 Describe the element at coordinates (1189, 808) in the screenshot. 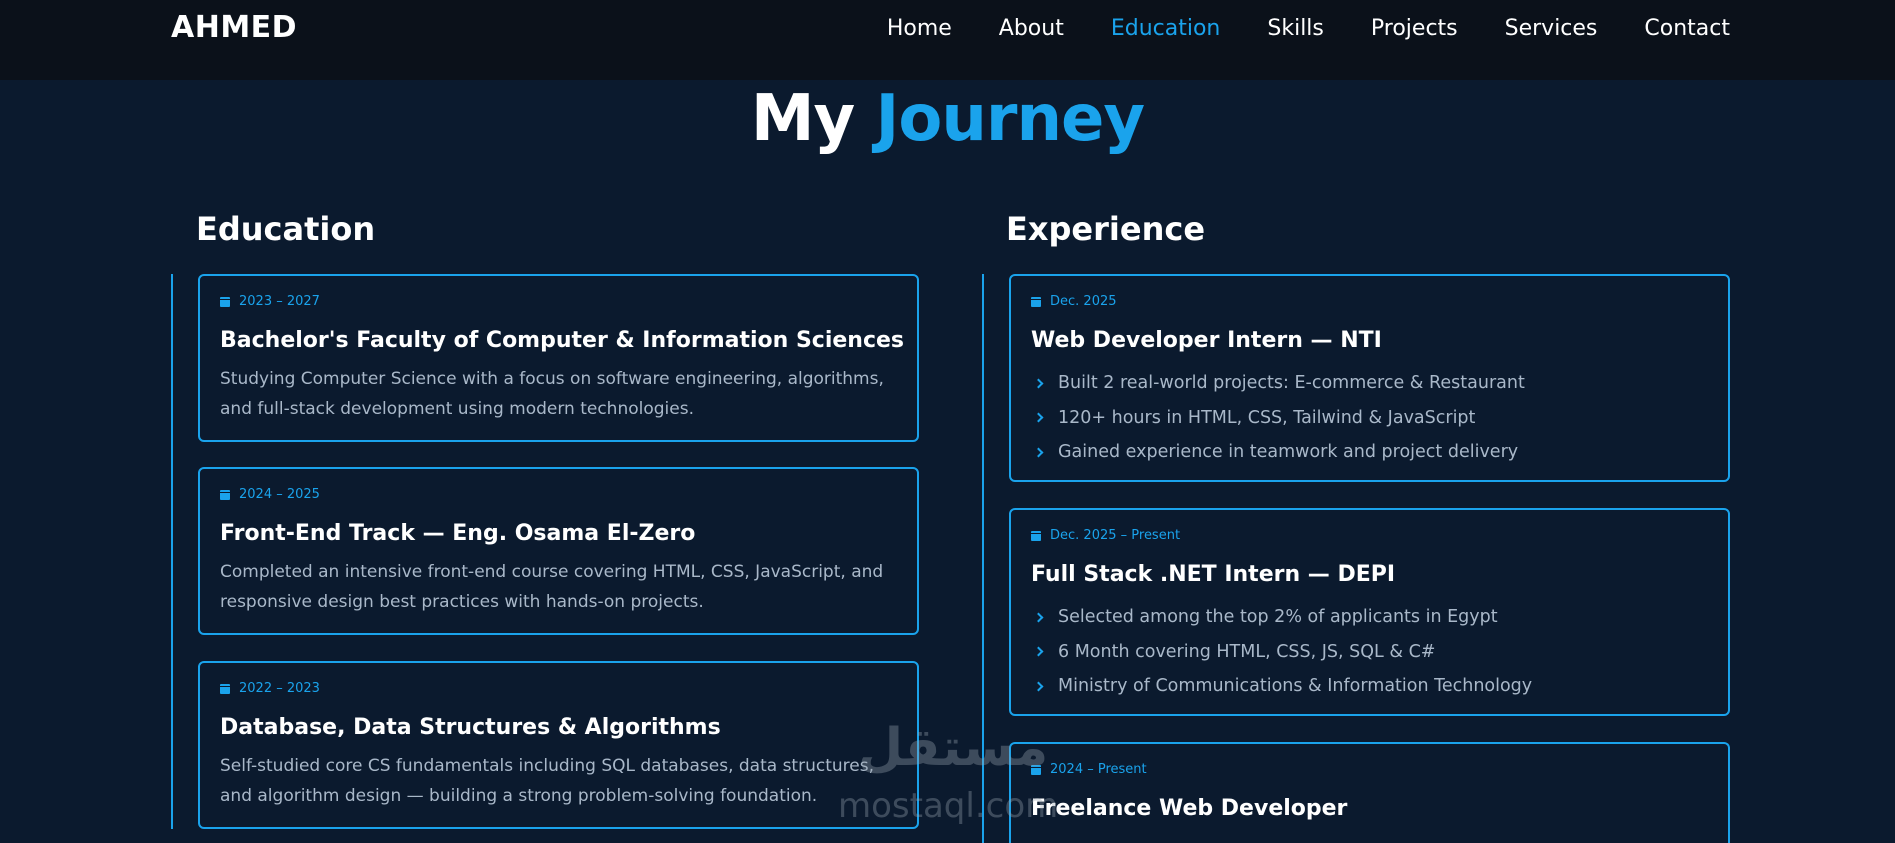

I see `card-title: Freelance Web Developer` at that location.